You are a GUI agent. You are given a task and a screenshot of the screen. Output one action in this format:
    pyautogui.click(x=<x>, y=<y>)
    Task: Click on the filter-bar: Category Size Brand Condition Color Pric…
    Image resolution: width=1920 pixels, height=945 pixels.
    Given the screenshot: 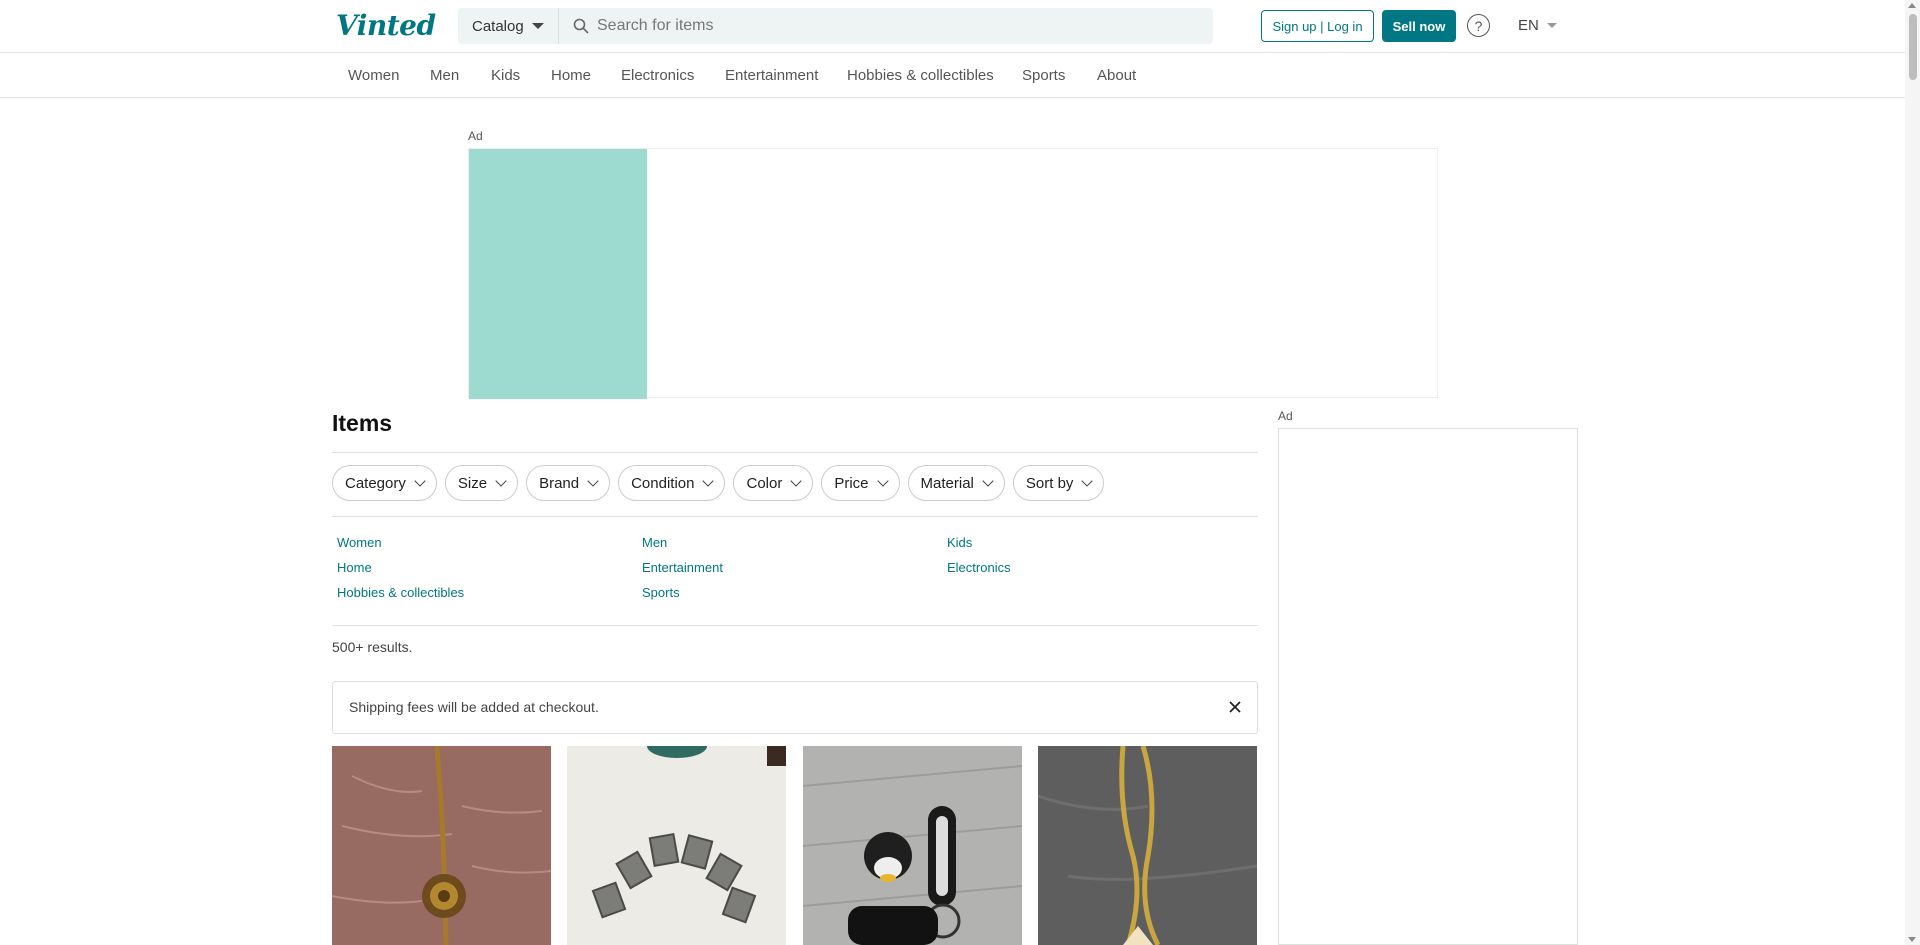 What is the action you would take?
    pyautogui.click(x=718, y=483)
    